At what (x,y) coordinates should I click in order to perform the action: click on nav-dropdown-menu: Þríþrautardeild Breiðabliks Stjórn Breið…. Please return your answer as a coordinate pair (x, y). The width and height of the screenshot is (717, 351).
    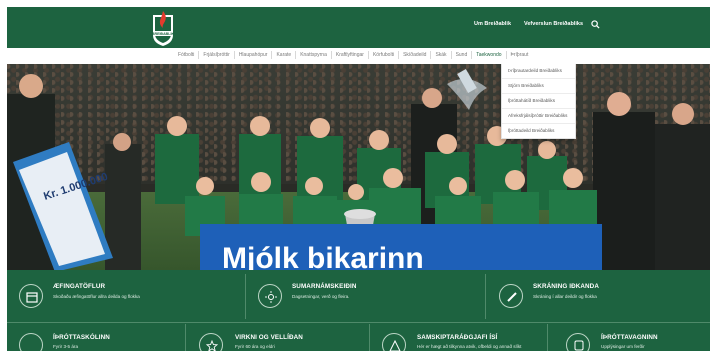
    Looking at the image, I should click on (538, 101).